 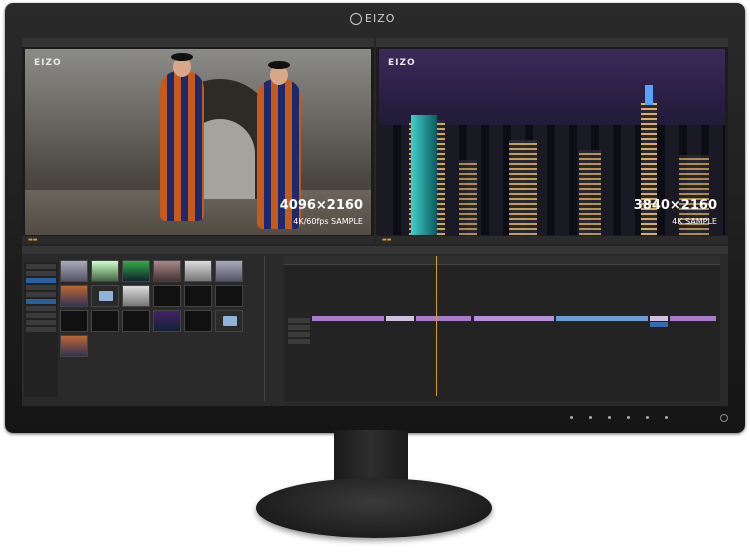 What do you see at coordinates (299, 331) in the screenshot?
I see `track-headers` at bounding box center [299, 331].